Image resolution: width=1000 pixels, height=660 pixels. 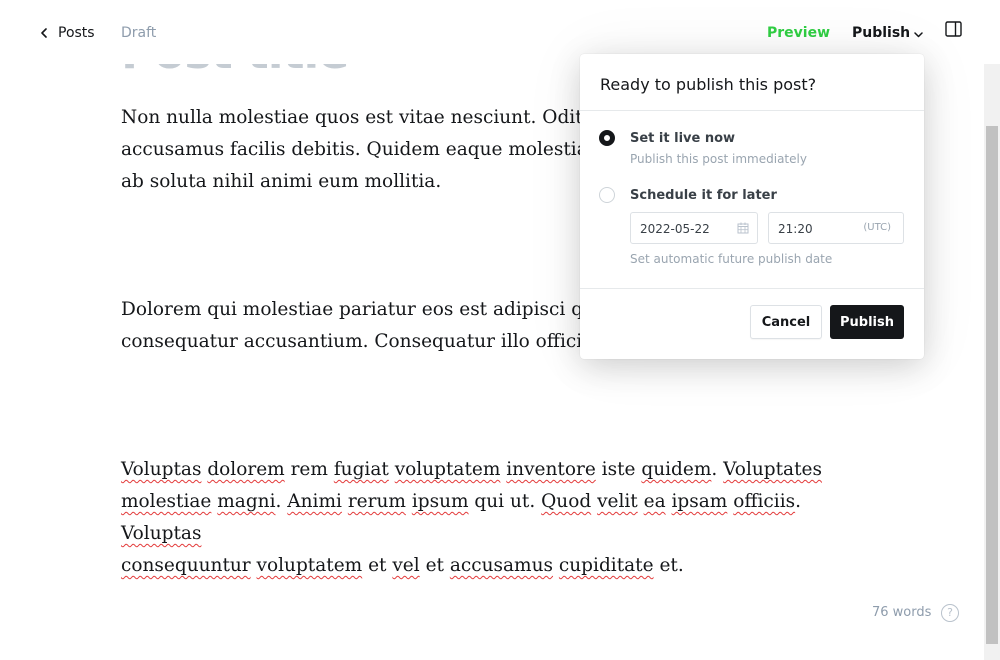 I want to click on publish-trigger-label: Publish, so click(x=881, y=33).